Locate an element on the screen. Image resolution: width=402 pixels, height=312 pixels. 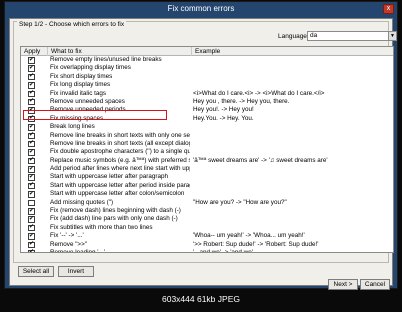
table-row: Remove empty lines/unused line breaks is located at coordinates (207, 60).